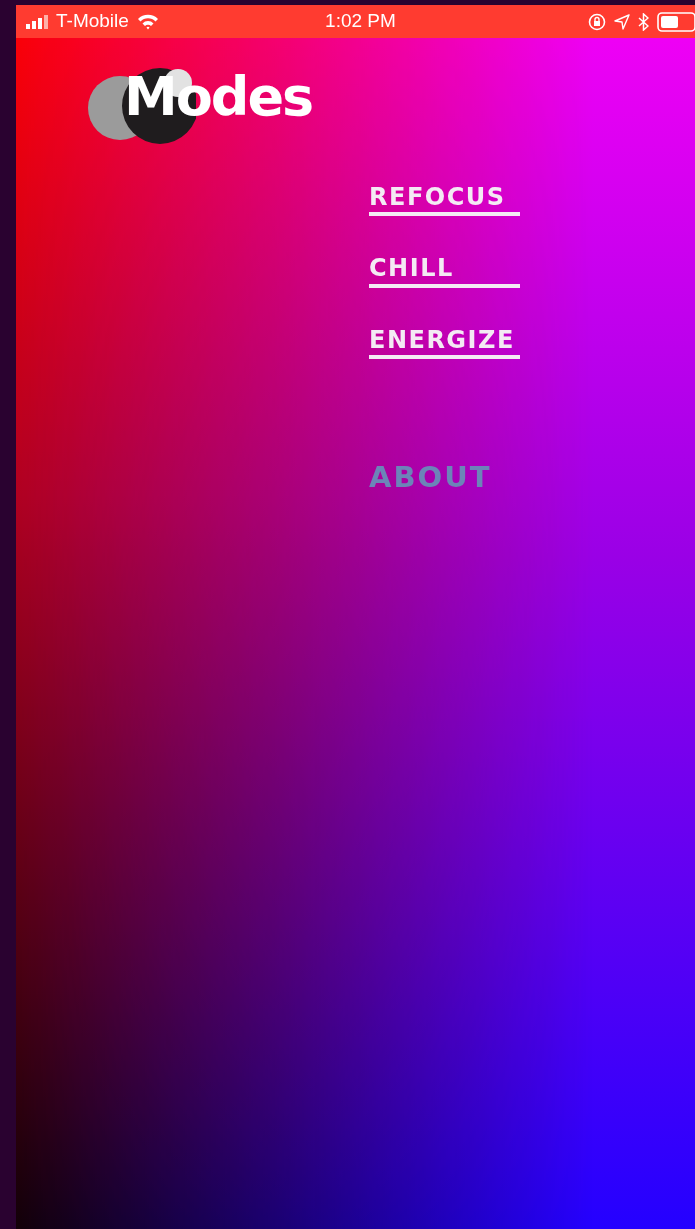 The image size is (695, 1229). I want to click on location-icon, so click(622, 21).